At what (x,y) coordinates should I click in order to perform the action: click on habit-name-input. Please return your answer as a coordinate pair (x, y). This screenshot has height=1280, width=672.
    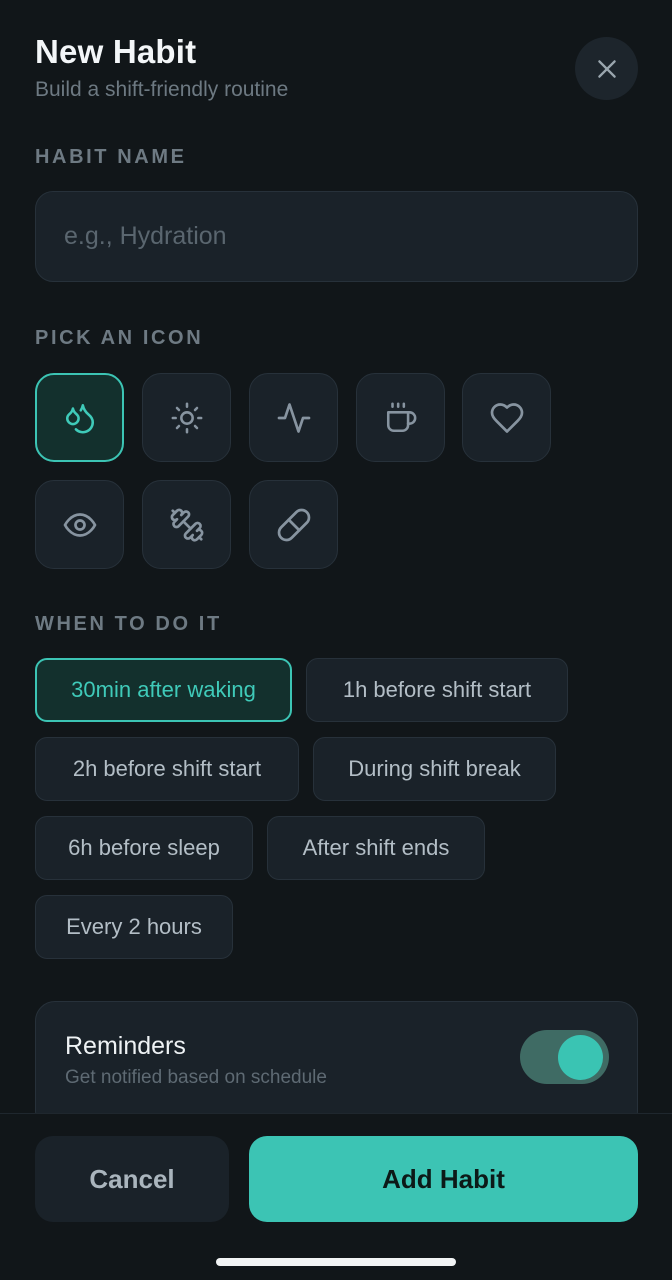
    Looking at the image, I should click on (336, 236).